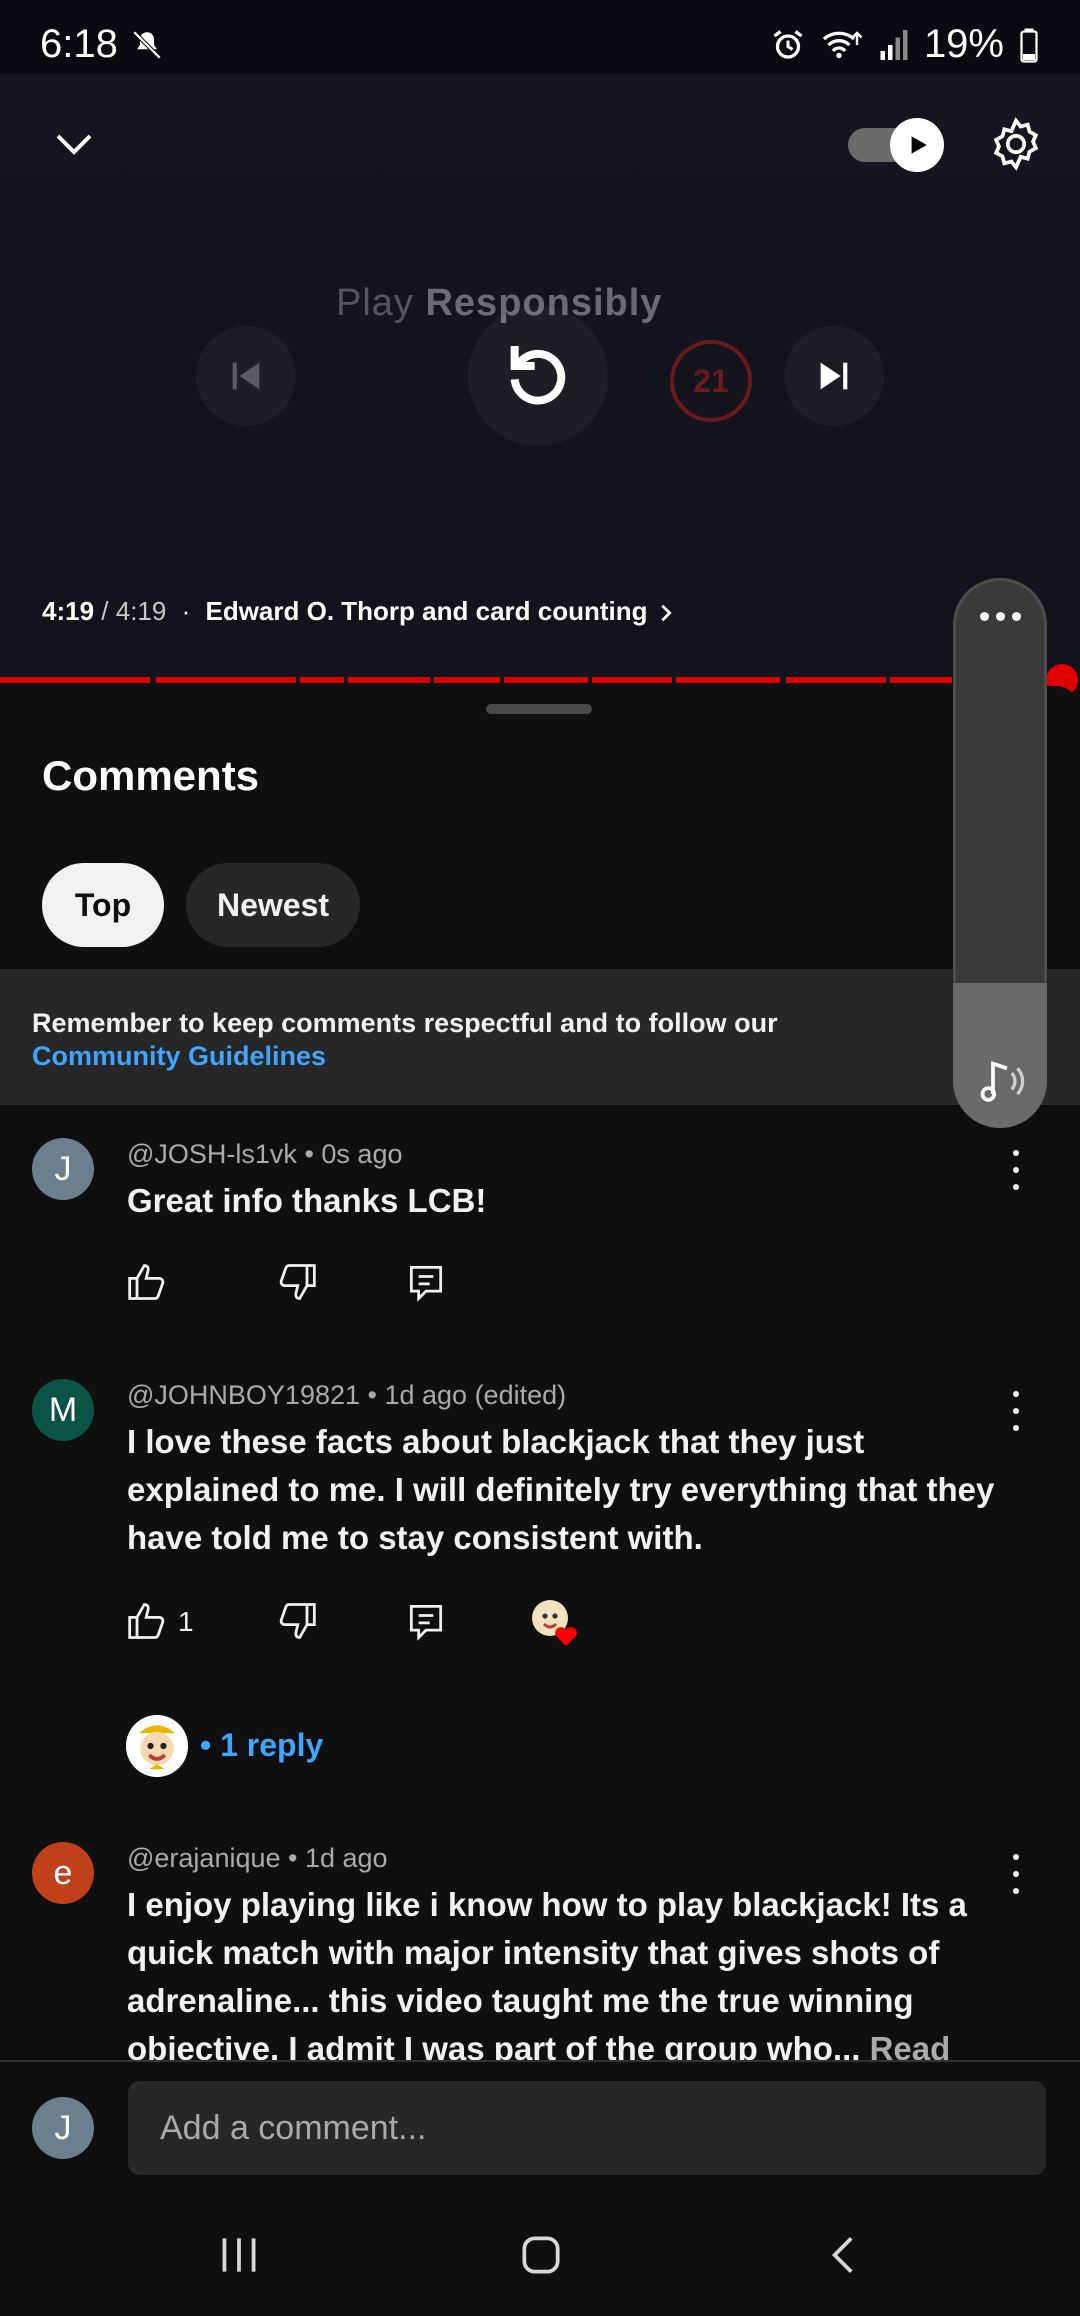  I want to click on alarm-icon, so click(788, 44).